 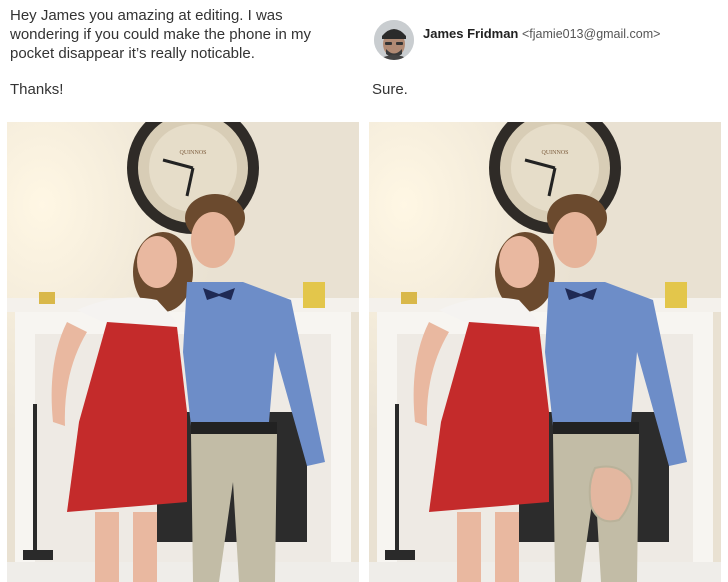 What do you see at coordinates (471, 33) in the screenshot?
I see `author-name: James Fridman` at bounding box center [471, 33].